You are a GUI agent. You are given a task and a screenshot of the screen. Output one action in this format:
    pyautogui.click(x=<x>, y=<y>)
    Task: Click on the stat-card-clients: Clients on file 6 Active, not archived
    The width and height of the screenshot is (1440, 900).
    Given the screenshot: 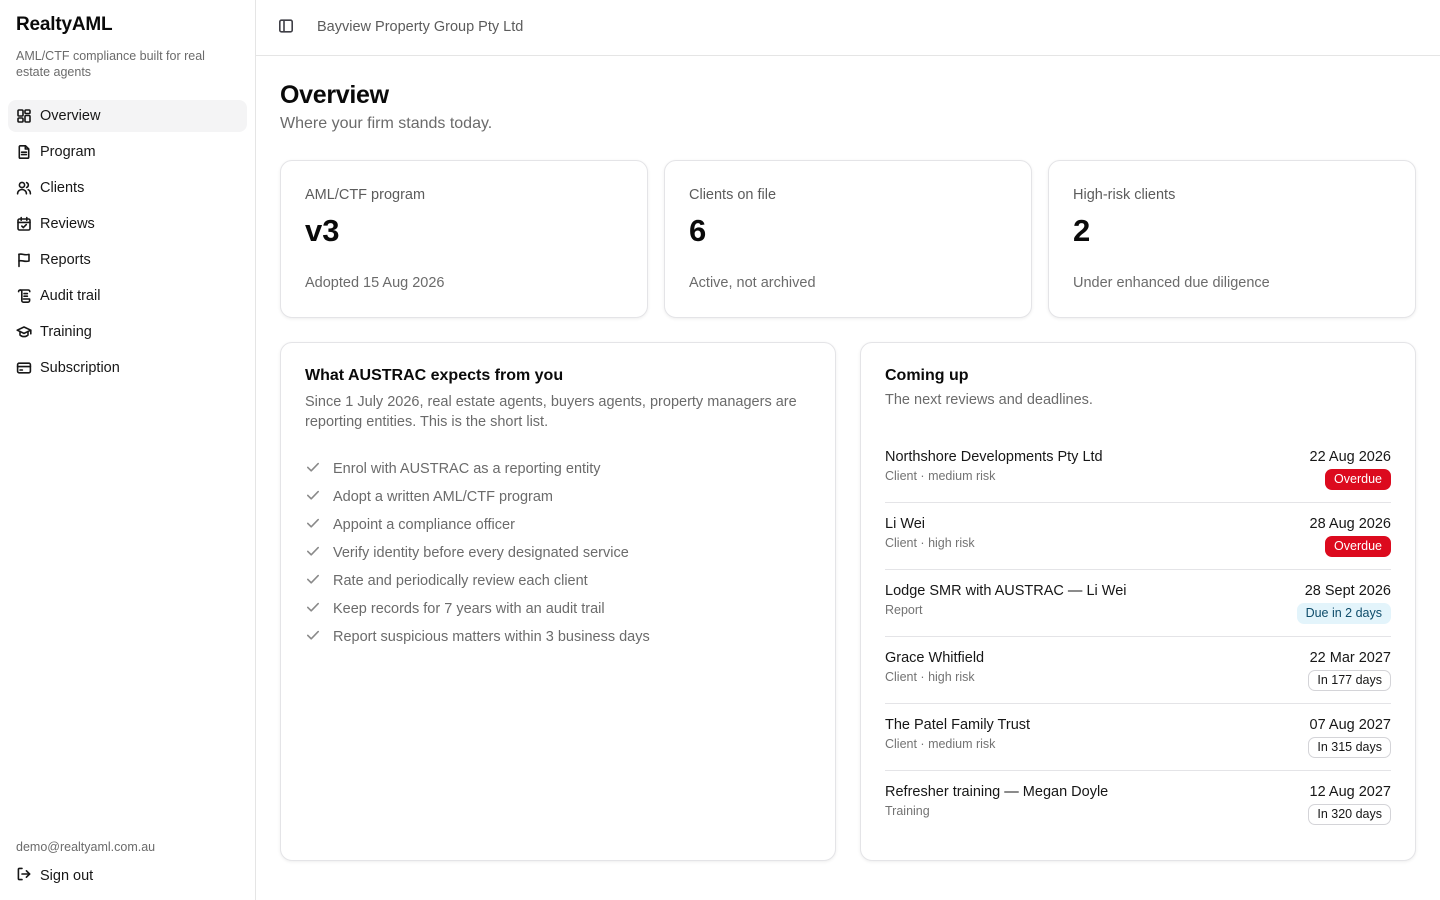 What is the action you would take?
    pyautogui.click(x=848, y=239)
    